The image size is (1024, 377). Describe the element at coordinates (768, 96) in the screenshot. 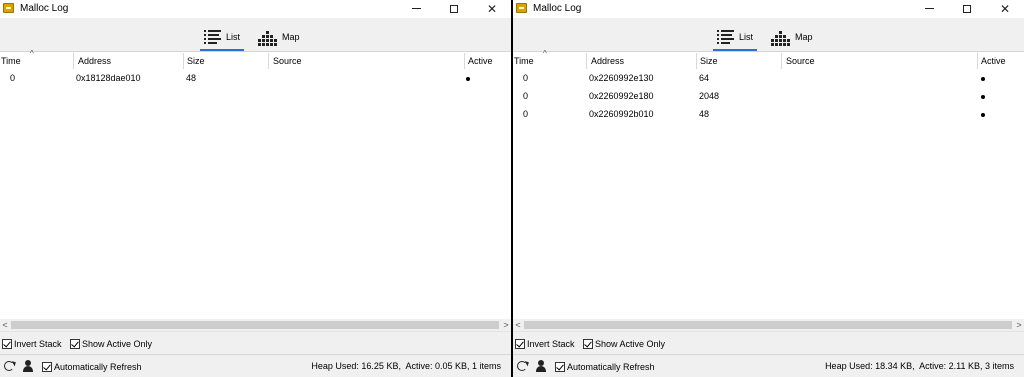

I see `table-row: 0 0x2260992e180 2048` at that location.